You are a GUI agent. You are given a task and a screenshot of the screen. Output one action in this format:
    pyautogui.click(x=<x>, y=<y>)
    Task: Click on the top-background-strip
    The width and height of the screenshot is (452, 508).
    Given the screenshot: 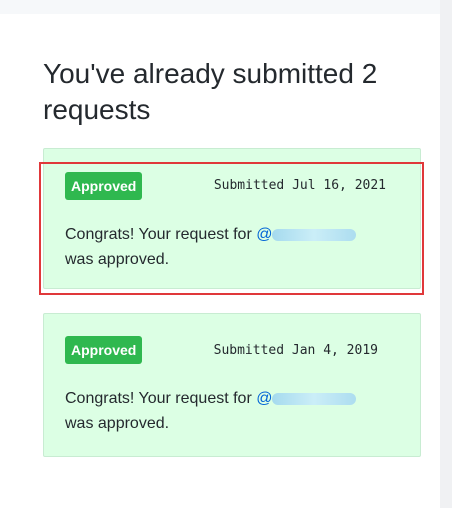 What is the action you would take?
    pyautogui.click(x=220, y=7)
    